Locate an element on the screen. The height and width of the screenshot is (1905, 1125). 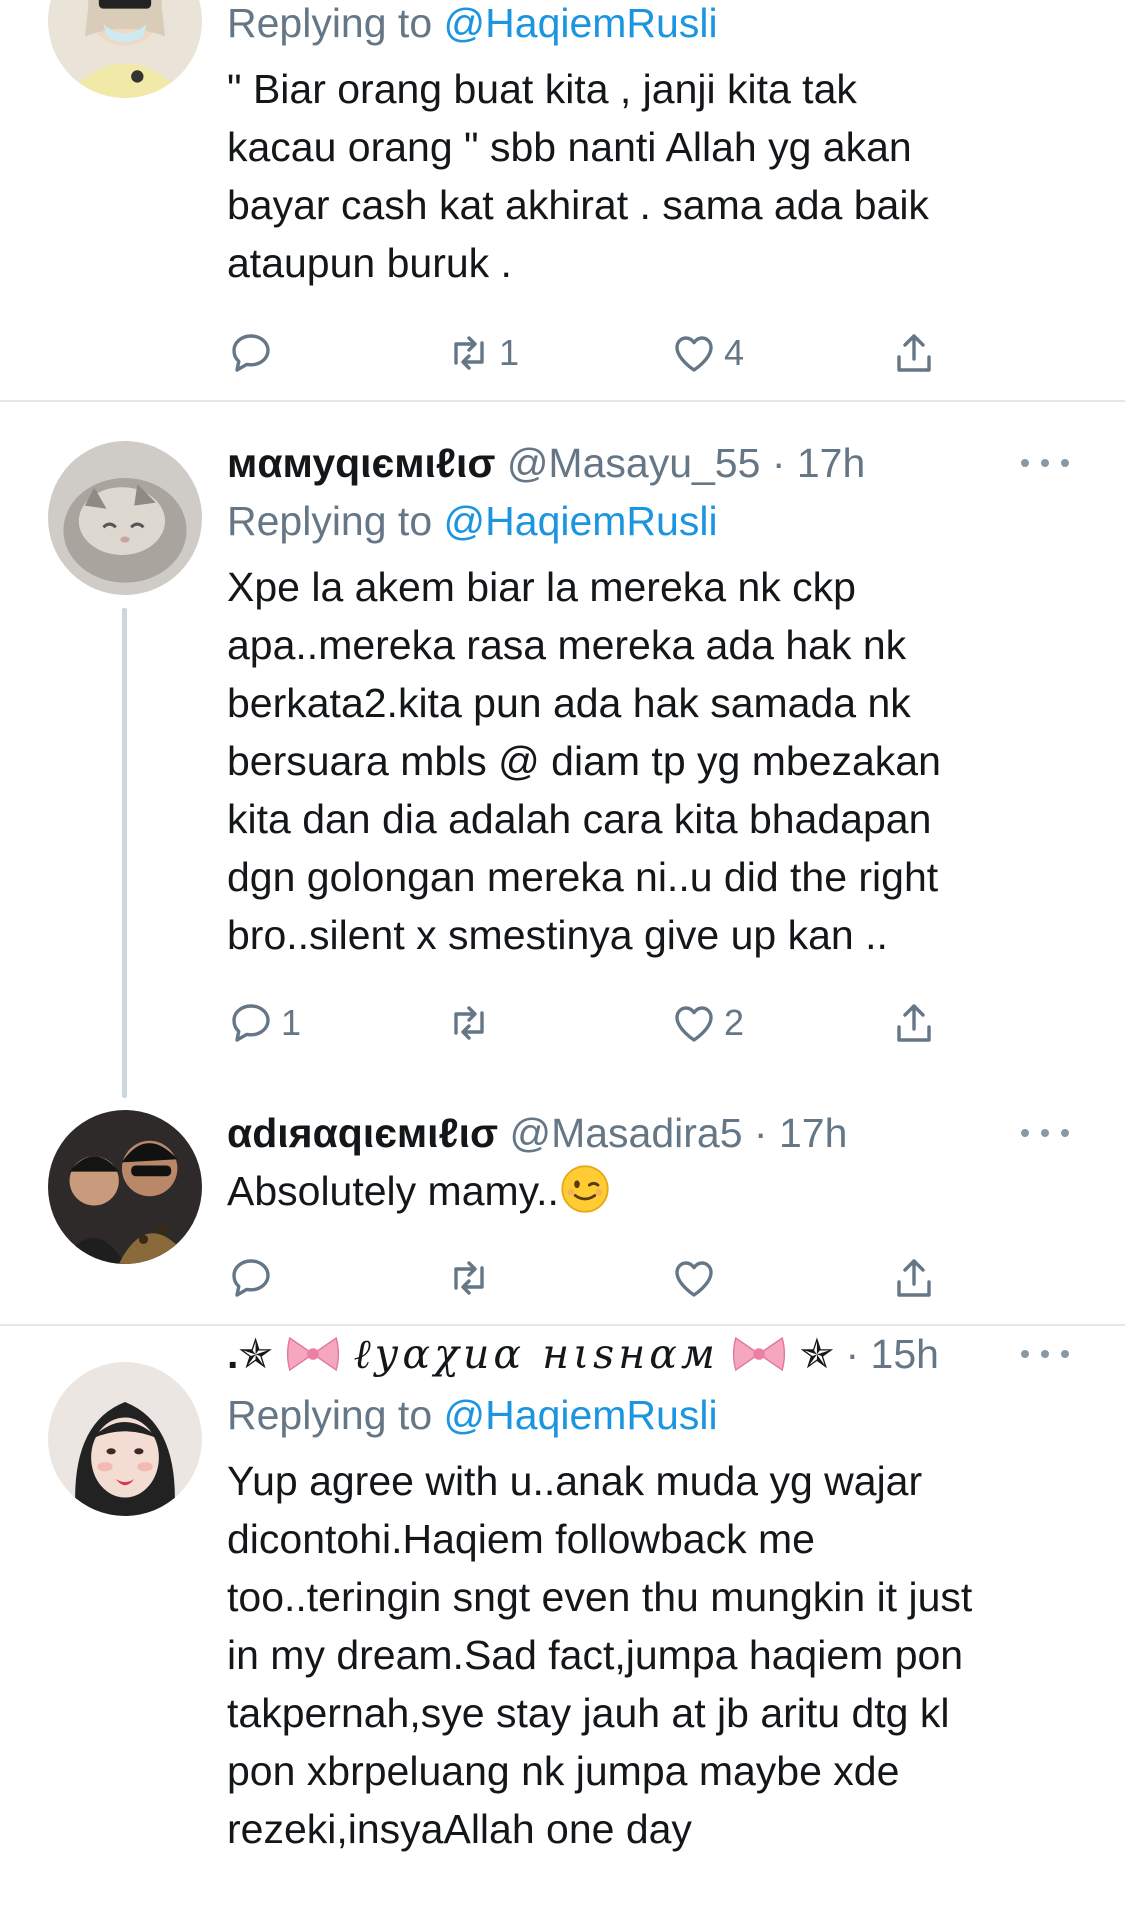
tweet-header: мαмуqιємιℓισ @Masayu_55 · 17h is located at coordinates (658, 463).